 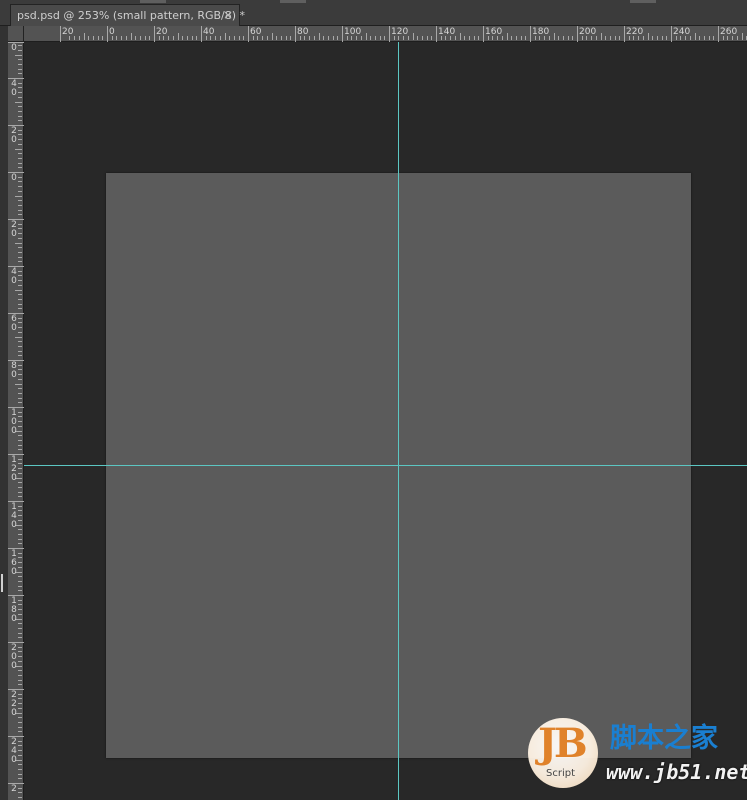 What do you see at coordinates (563, 743) in the screenshot?
I see `watermark-logo-text: JB` at bounding box center [563, 743].